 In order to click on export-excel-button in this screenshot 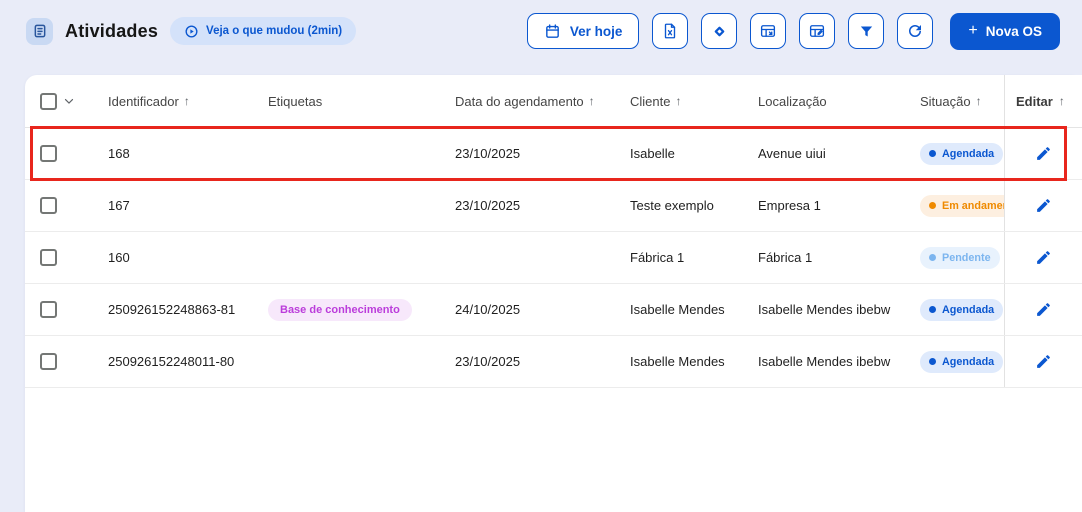, I will do `click(670, 31)`.